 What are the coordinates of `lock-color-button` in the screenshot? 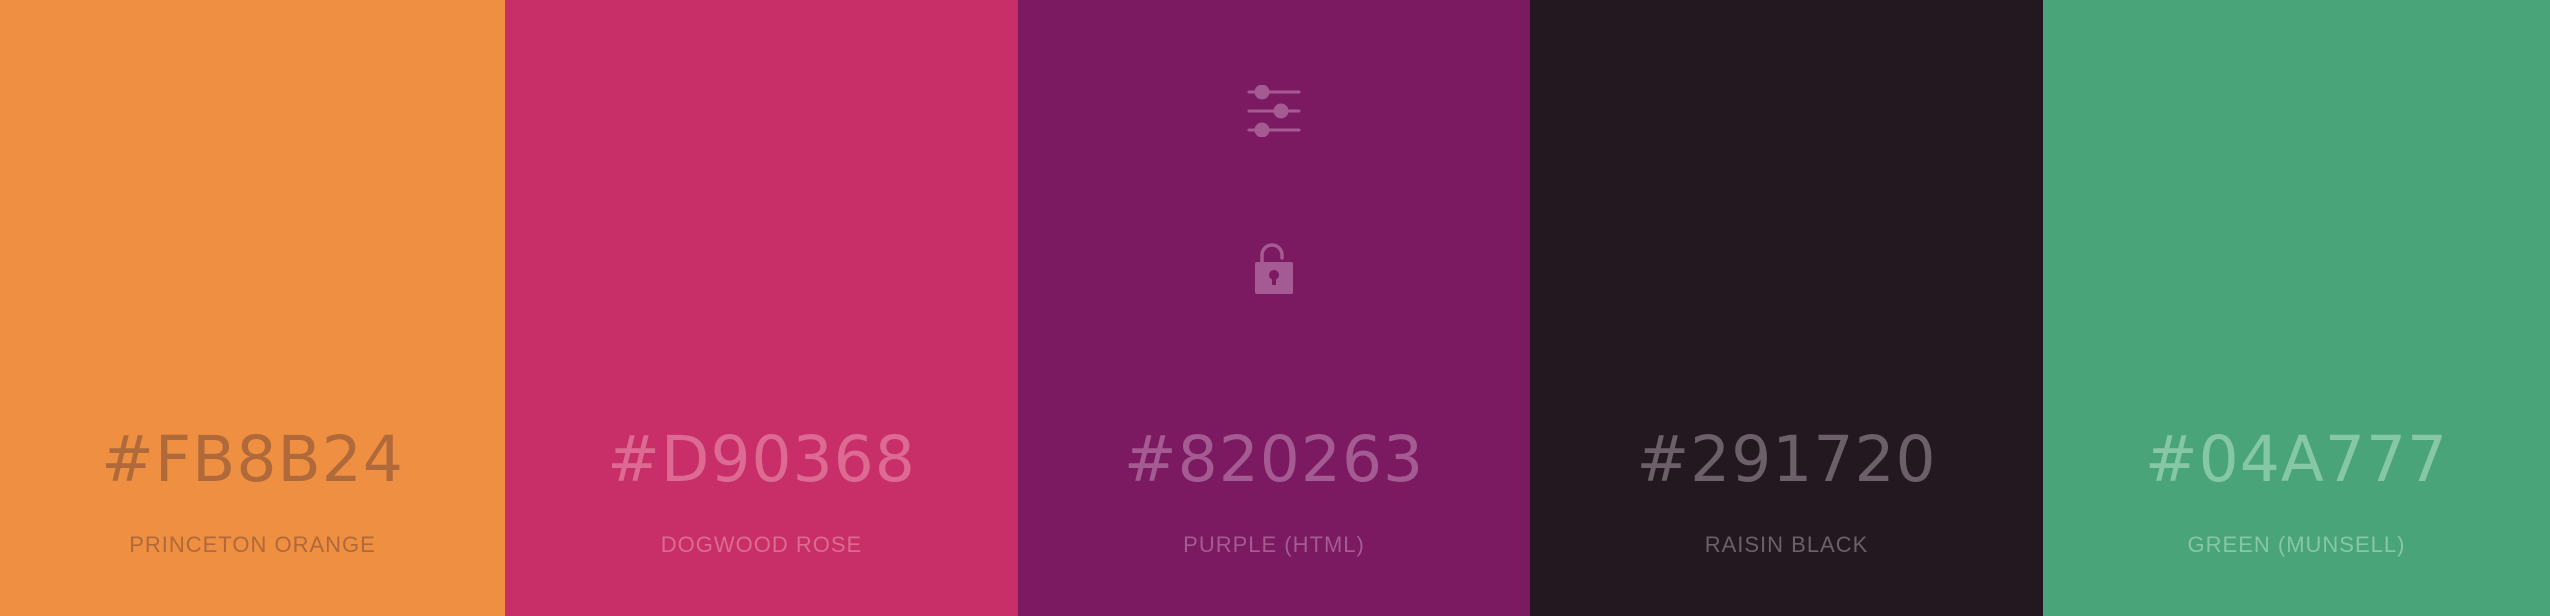 It's located at (1274, 271).